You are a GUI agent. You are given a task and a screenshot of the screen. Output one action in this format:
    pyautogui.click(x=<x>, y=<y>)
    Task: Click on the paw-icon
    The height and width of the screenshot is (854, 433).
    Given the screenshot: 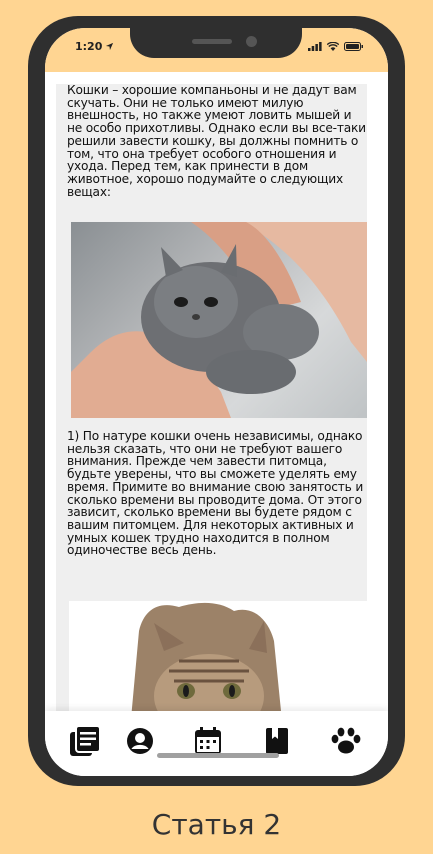 What is the action you would take?
    pyautogui.click(x=346, y=740)
    